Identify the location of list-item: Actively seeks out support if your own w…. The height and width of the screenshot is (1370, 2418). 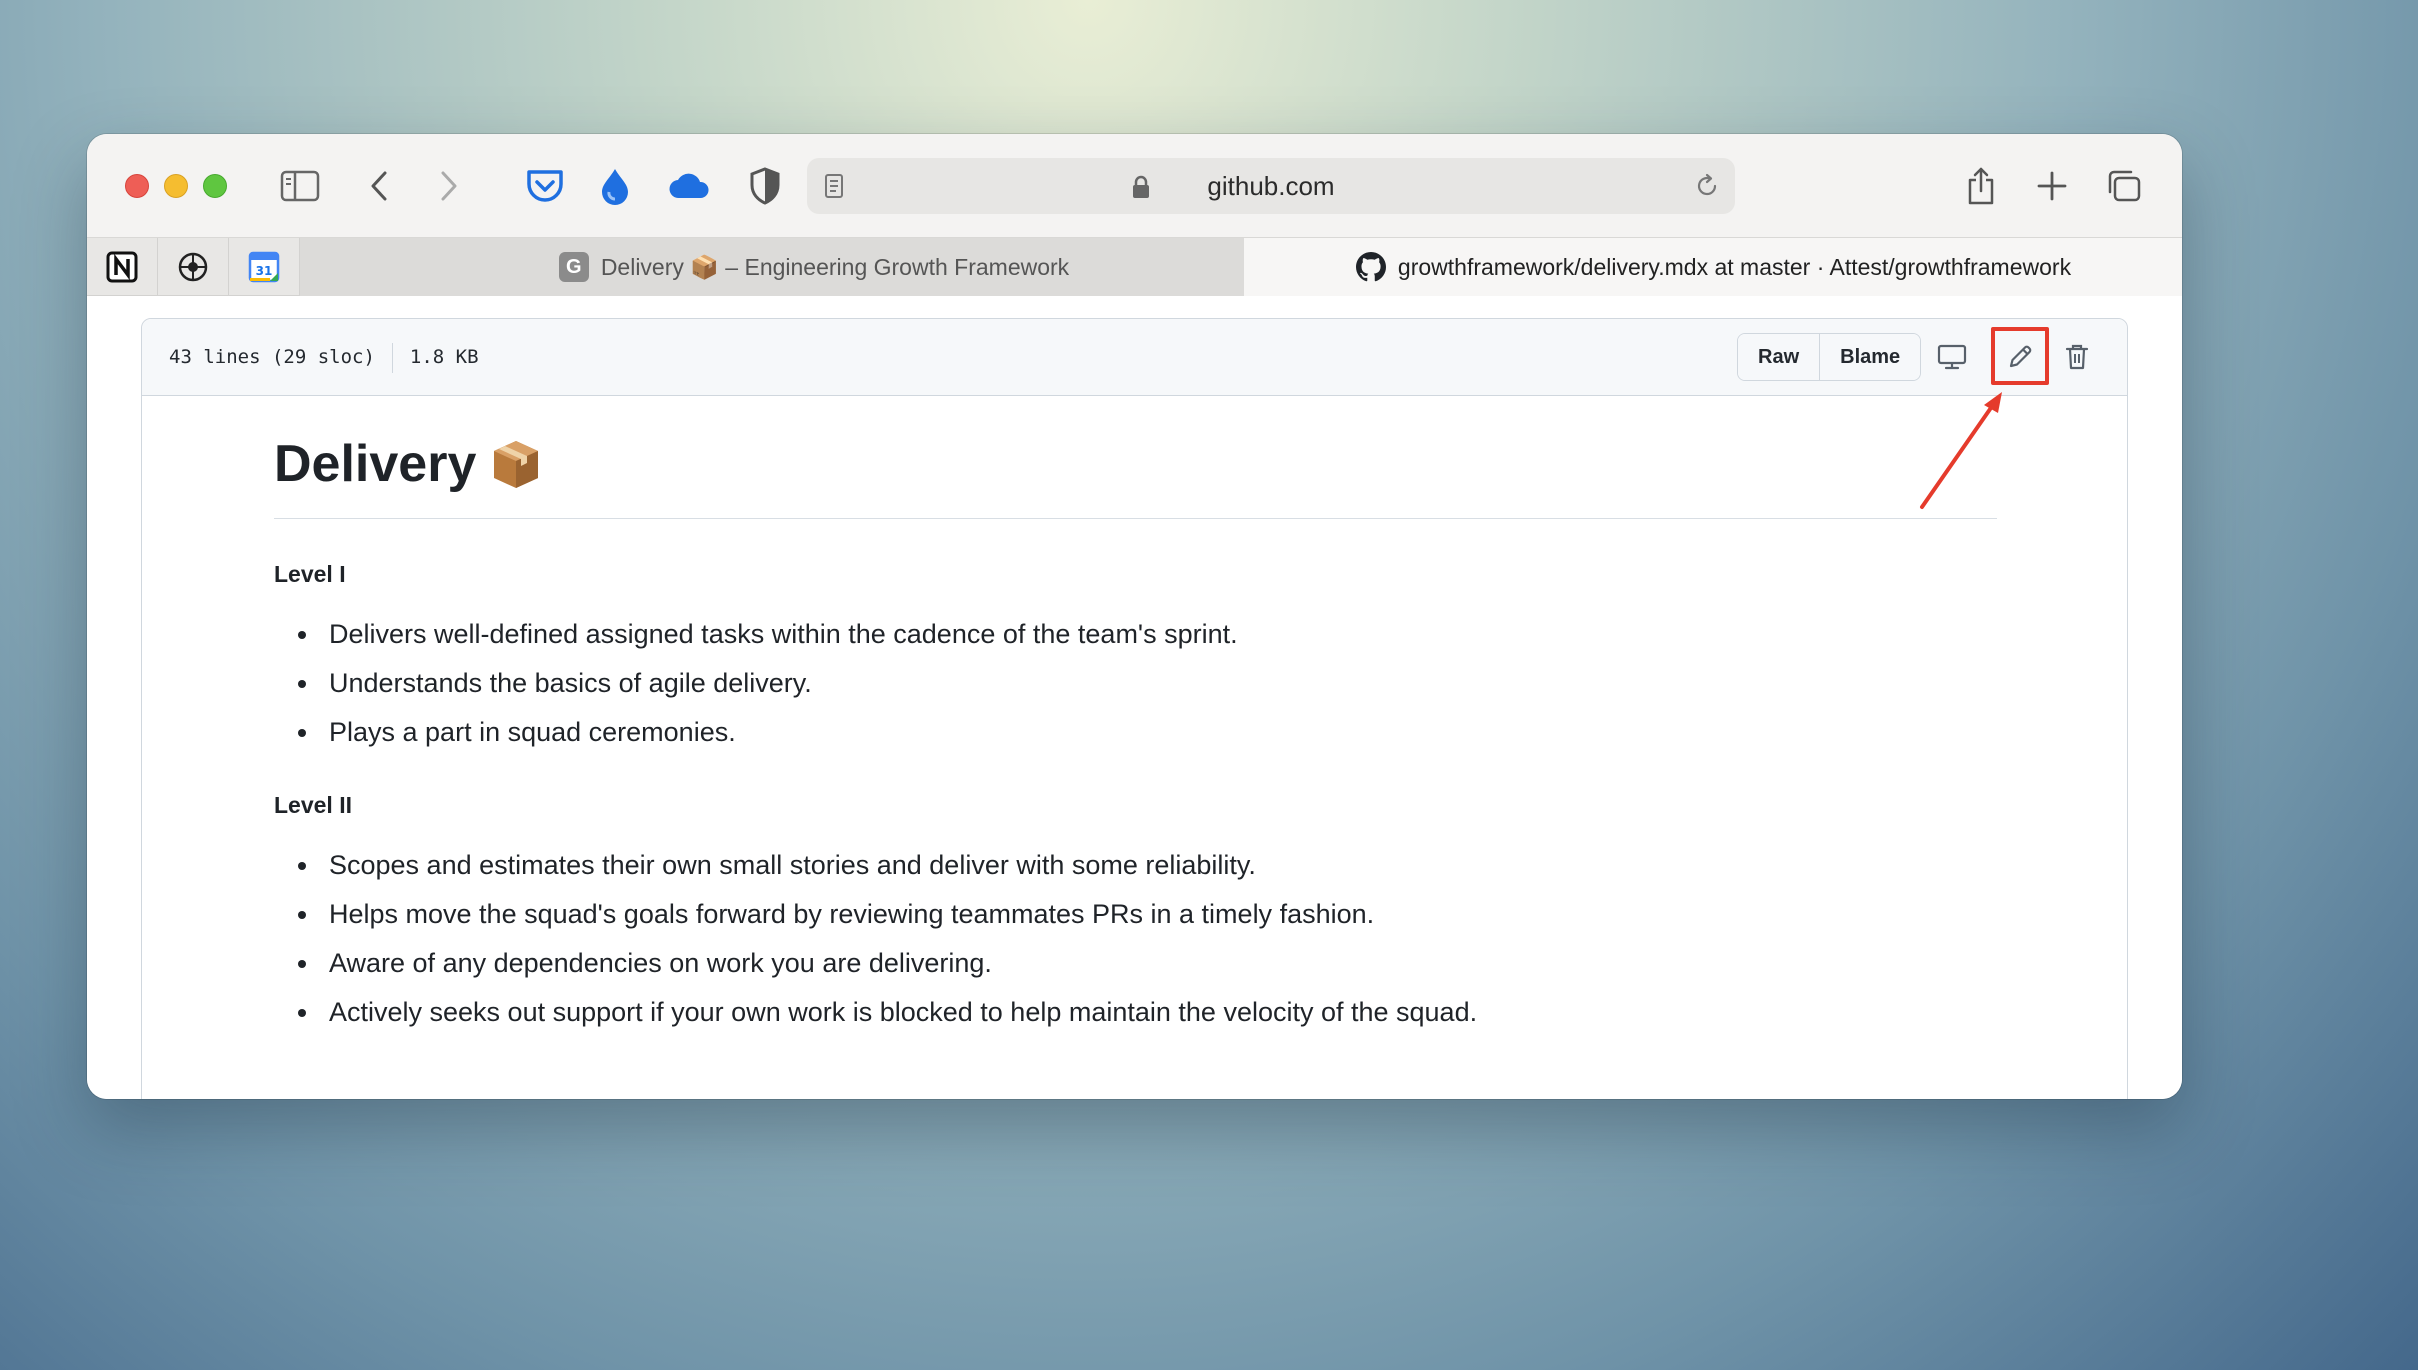
(1135, 1019).